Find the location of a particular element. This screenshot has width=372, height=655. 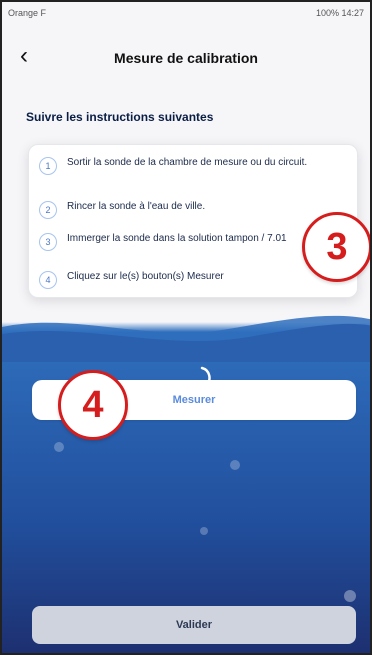

step-number-1: 1 is located at coordinates (48, 166).